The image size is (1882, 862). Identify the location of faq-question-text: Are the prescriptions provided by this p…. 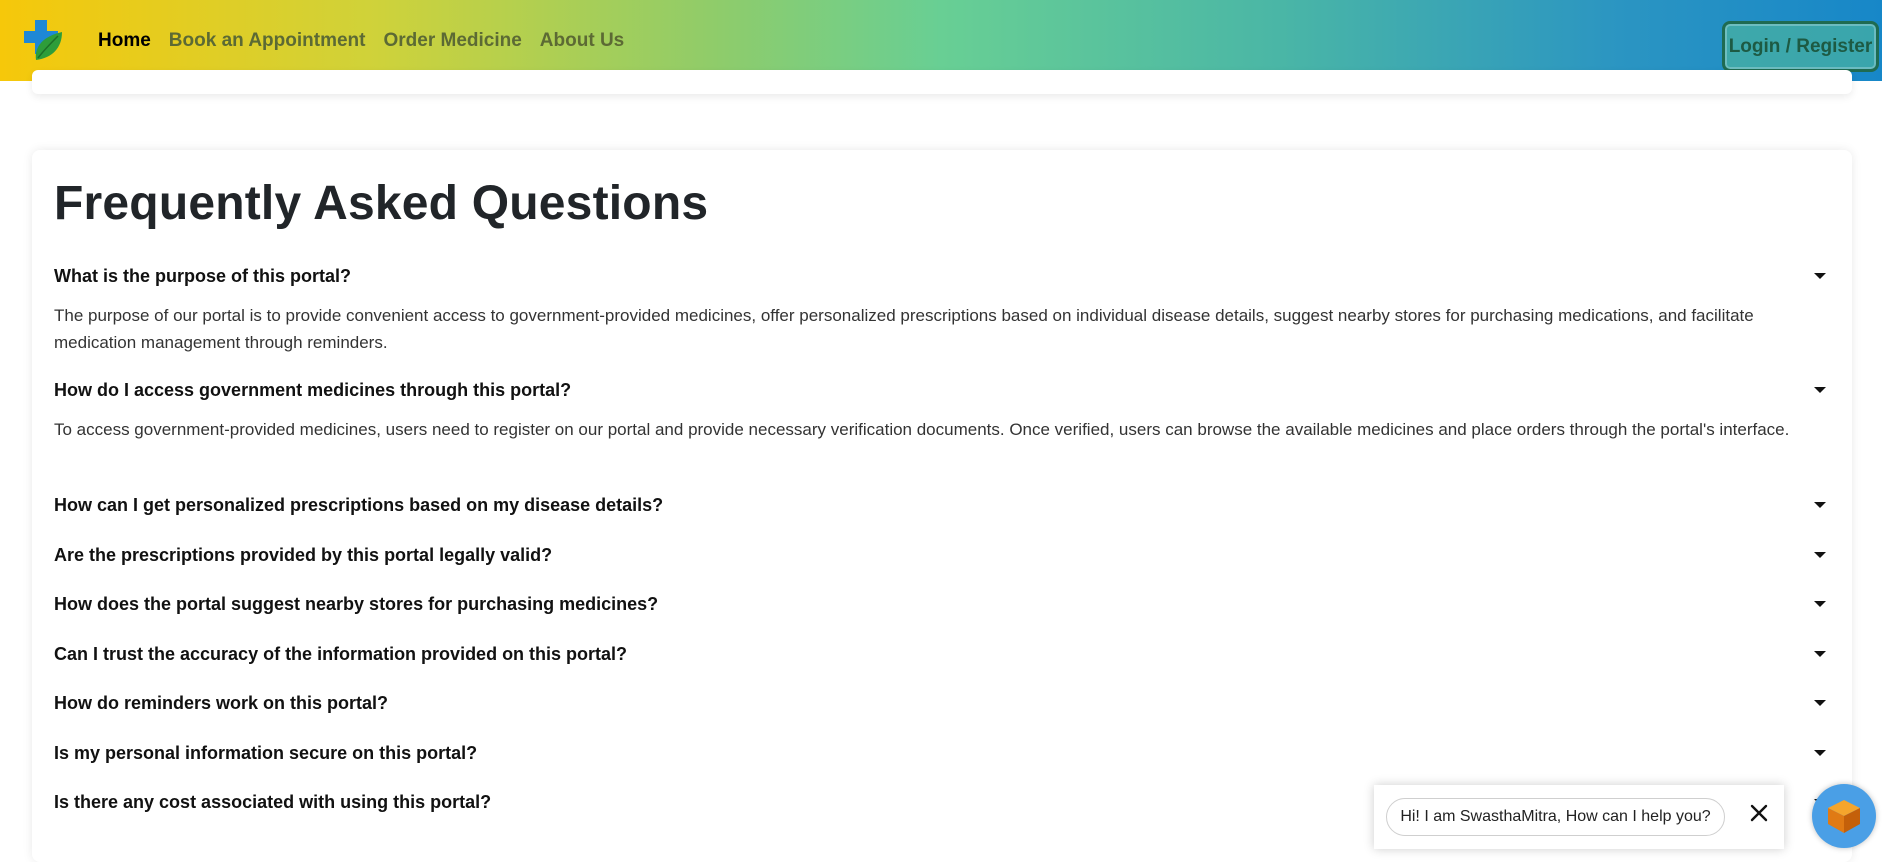
(303, 555).